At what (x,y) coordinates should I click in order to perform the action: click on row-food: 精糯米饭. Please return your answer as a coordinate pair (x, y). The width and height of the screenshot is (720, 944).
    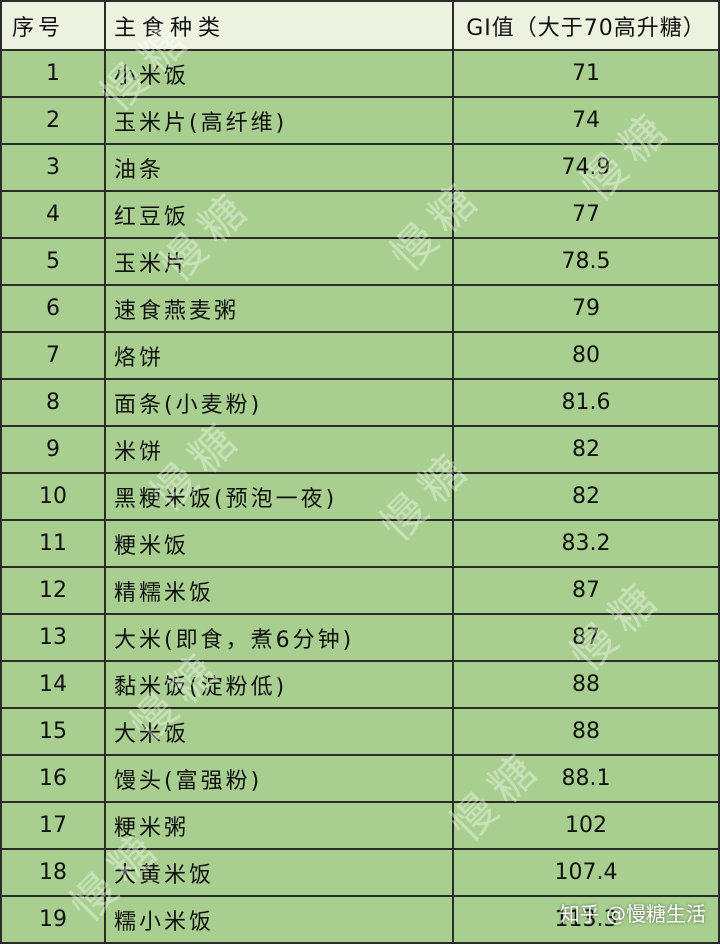
    Looking at the image, I should click on (279, 590).